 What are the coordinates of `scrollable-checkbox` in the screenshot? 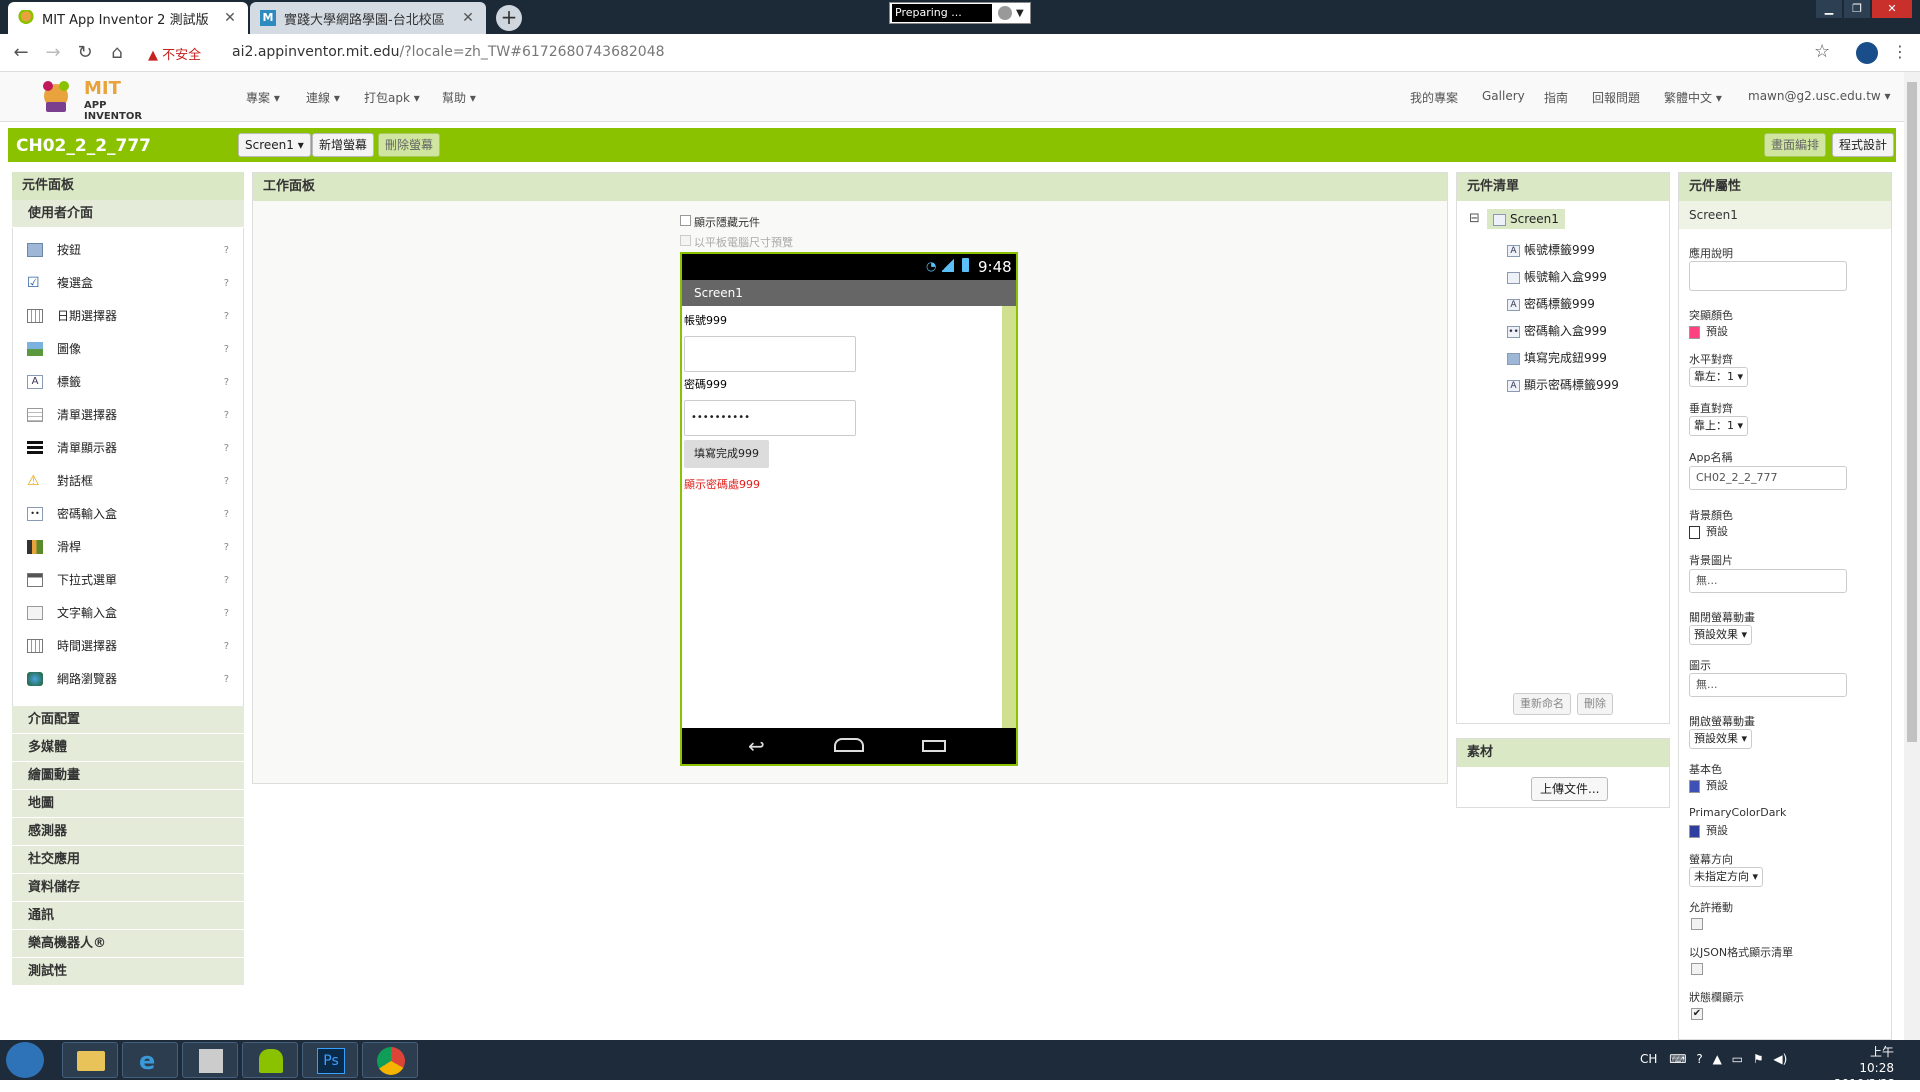 It's located at (1697, 924).